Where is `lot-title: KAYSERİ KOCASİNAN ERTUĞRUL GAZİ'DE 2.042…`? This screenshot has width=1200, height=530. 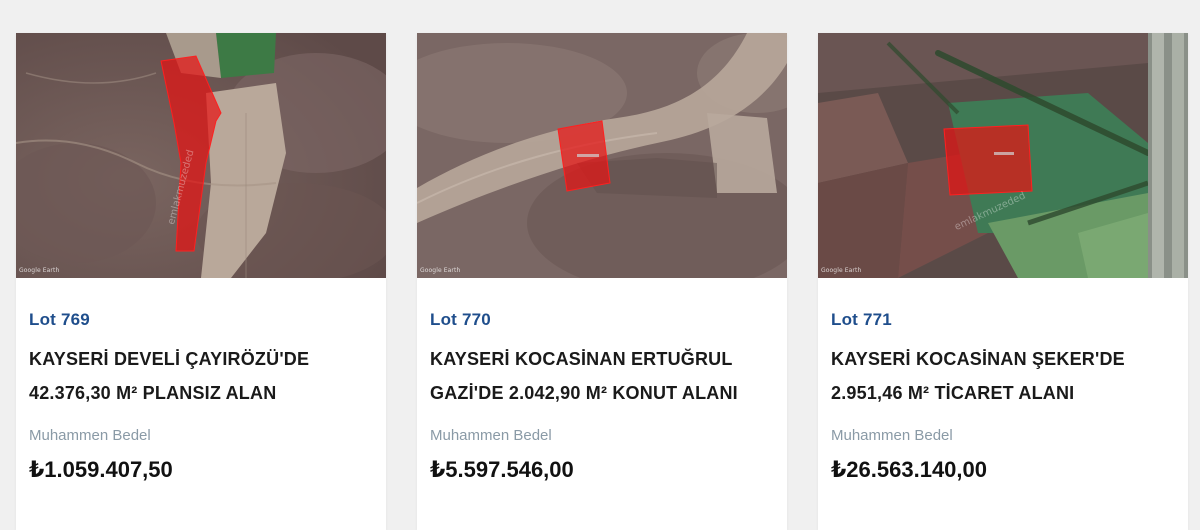
lot-title: KAYSERİ KOCASİNAN ERTUĞRUL GAZİ'DE 2.042… is located at coordinates (602, 376).